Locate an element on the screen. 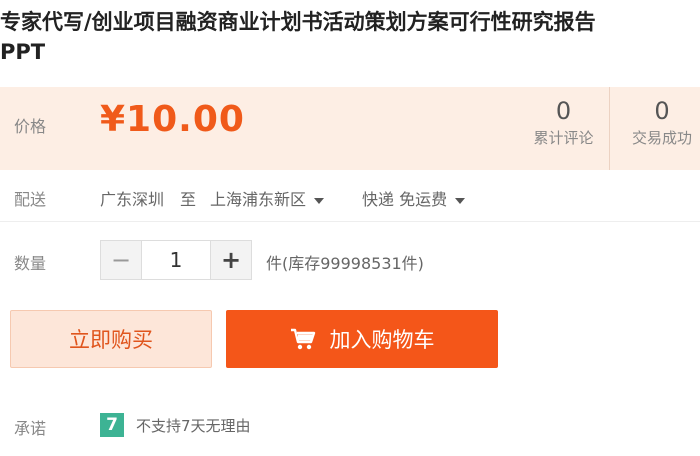 The height and width of the screenshot is (456, 700). product-title-continued: PPT is located at coordinates (23, 52).